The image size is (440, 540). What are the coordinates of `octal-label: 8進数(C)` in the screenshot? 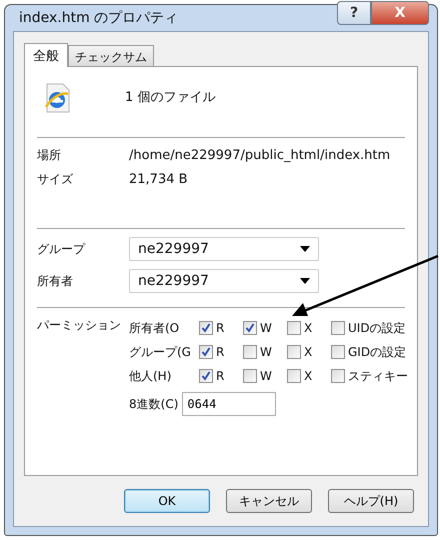 It's located at (153, 404).